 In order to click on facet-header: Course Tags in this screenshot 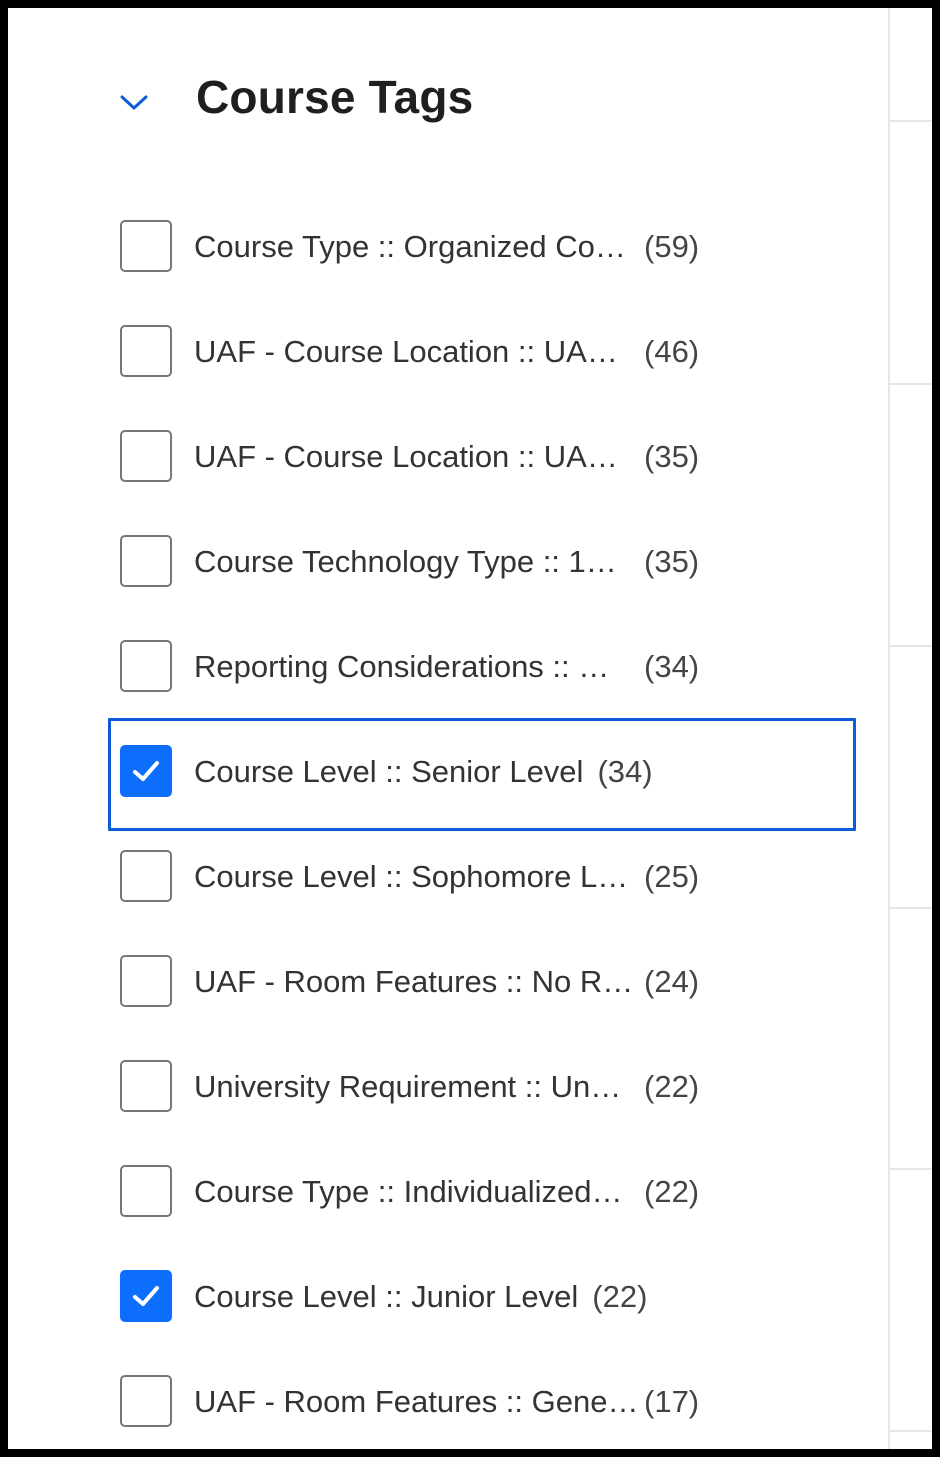, I will do `click(448, 103)`.